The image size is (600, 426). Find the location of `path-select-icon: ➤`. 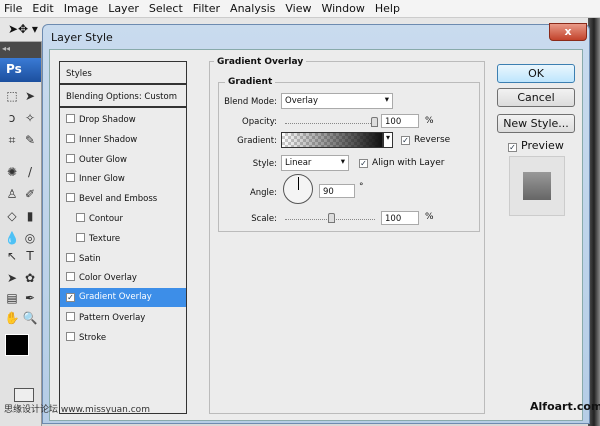

path-select-icon: ➤ is located at coordinates (12, 278).